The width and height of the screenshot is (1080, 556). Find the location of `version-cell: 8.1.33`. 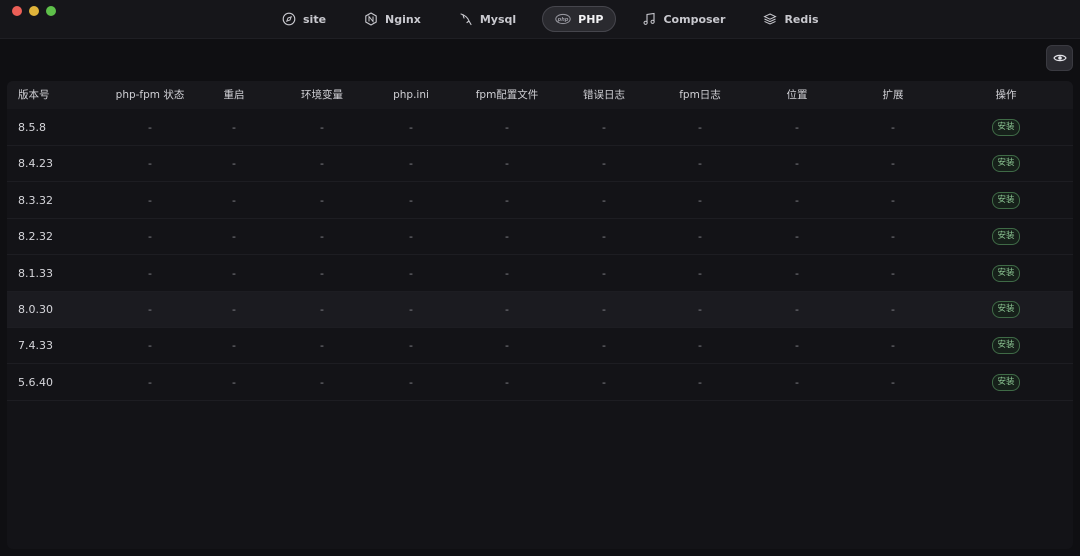

version-cell: 8.1.33 is located at coordinates (35, 273).